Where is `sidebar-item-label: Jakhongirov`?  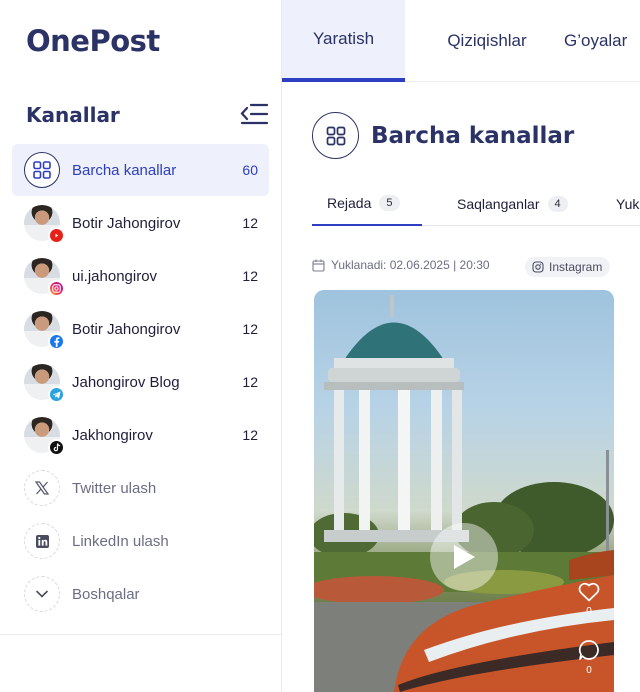
sidebar-item-label: Jakhongirov is located at coordinates (112, 435).